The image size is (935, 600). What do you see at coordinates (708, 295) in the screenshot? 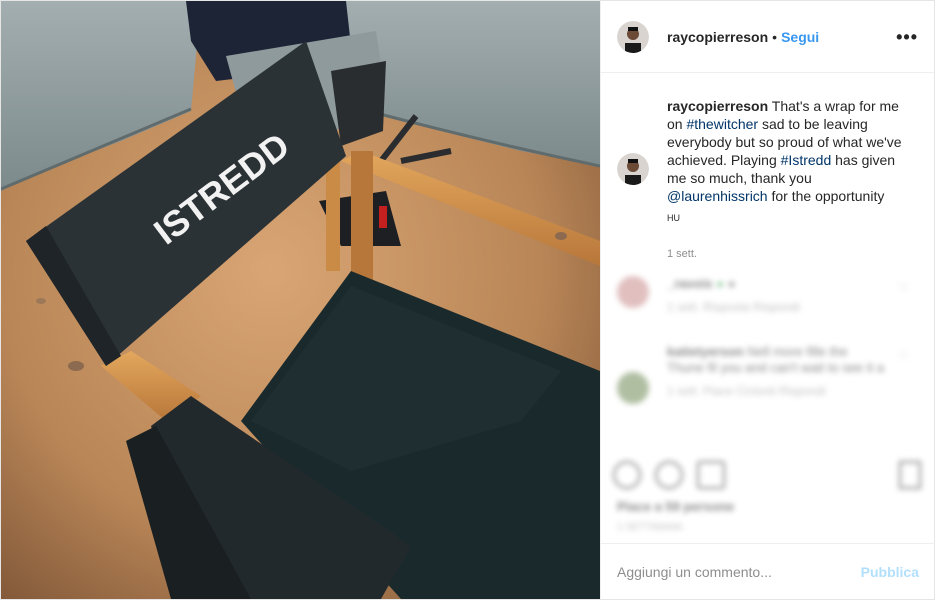
I see `comment-row: _ravois ● ● 1 sett. Risposta Rispondi` at bounding box center [708, 295].